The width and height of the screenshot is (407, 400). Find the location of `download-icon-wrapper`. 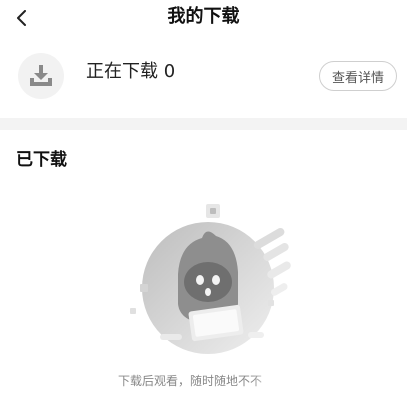

download-icon-wrapper is located at coordinates (41, 76).